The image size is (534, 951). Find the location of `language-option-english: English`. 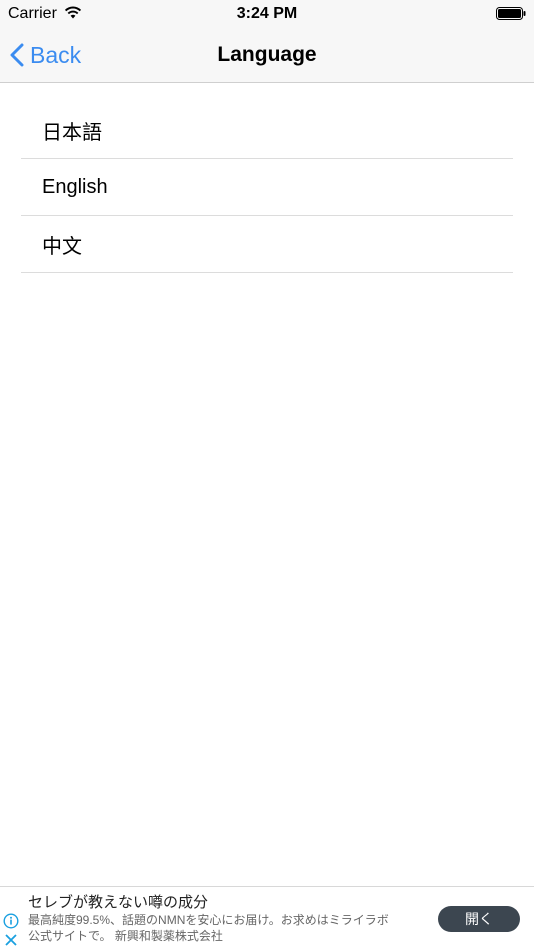

language-option-english: English is located at coordinates (267, 187).